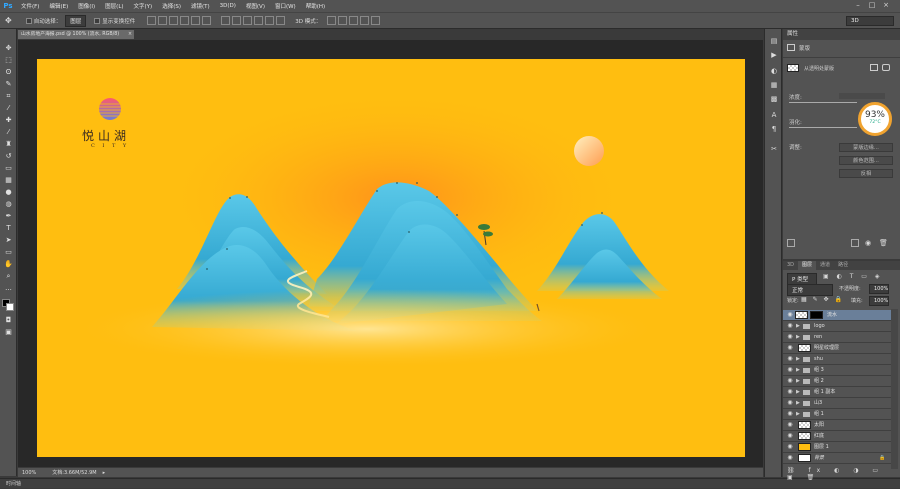 The width and height of the screenshot is (900, 489). What do you see at coordinates (8, 228) in the screenshot?
I see `type-tool-icon: T` at bounding box center [8, 228].